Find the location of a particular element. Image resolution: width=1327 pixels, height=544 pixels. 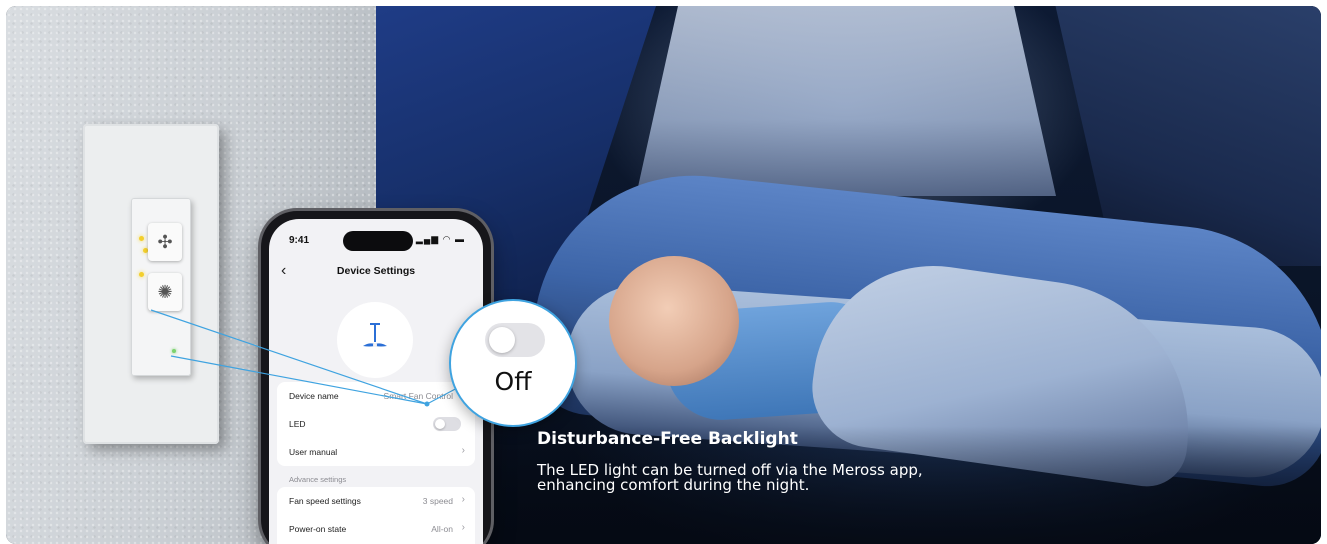

callout-label: Off is located at coordinates (513, 381).